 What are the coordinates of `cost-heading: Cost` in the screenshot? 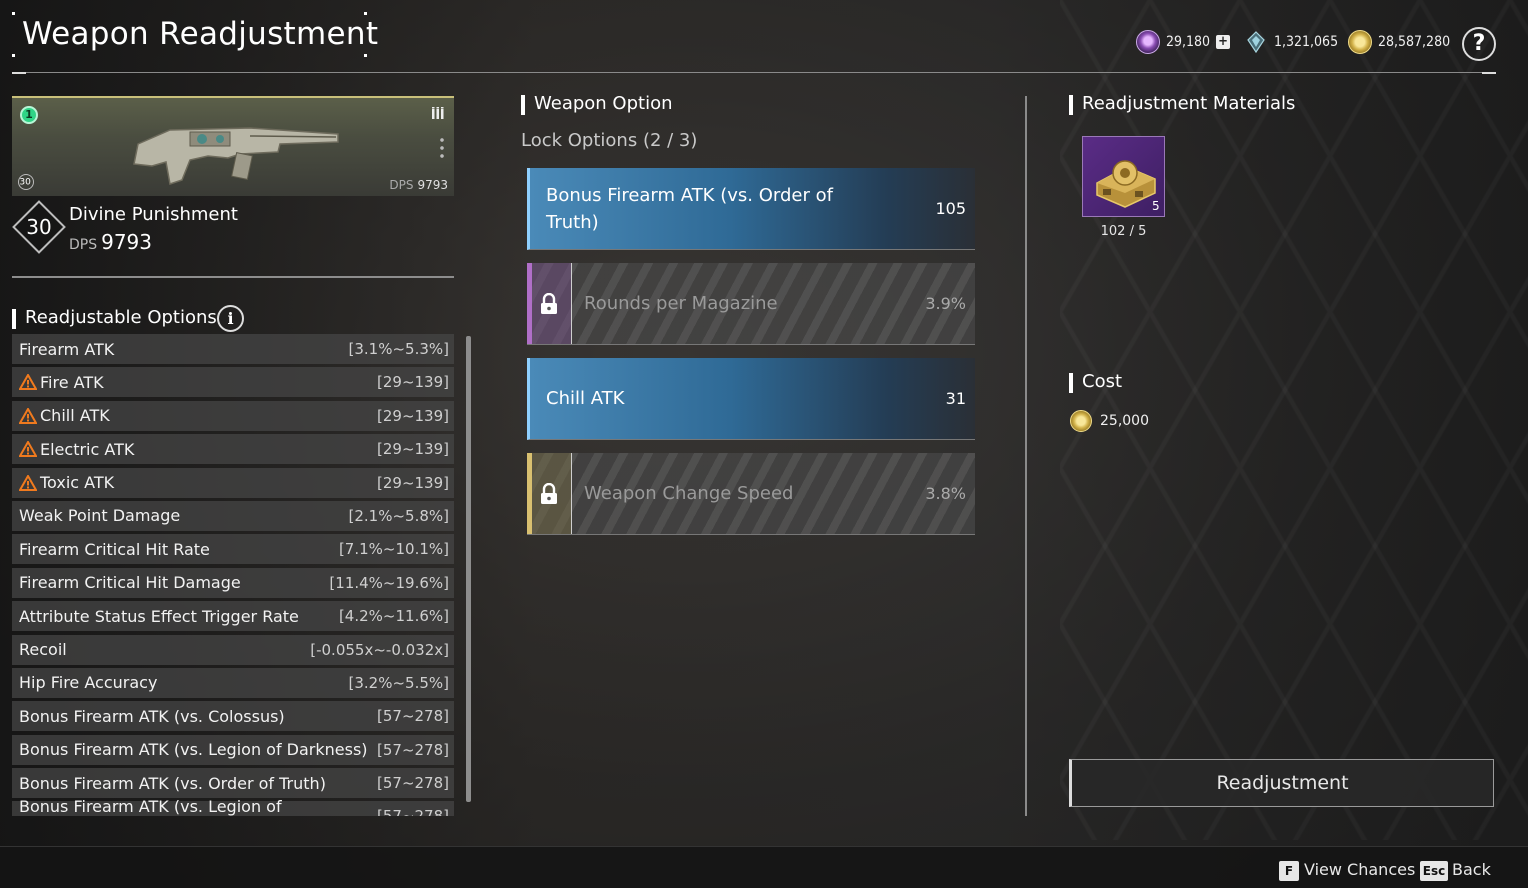 It's located at (1095, 382).